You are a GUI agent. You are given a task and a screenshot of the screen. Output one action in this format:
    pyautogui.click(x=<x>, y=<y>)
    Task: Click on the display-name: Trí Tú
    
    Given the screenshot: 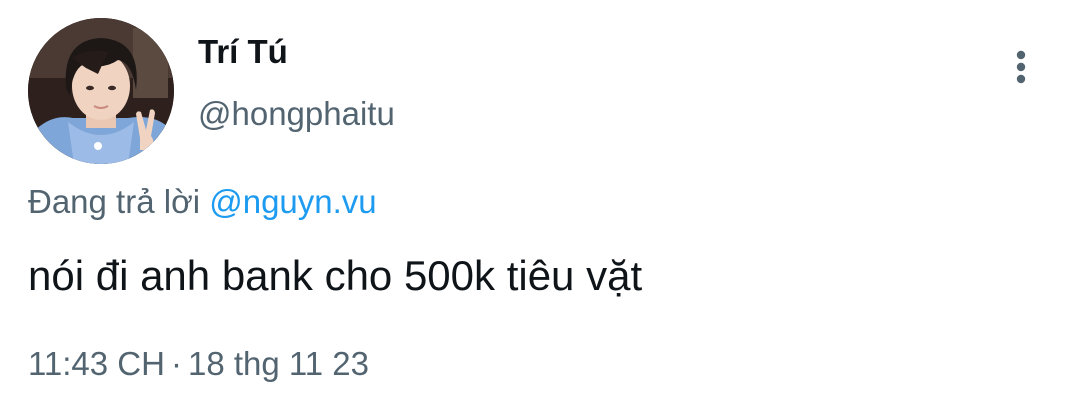 What is the action you would take?
    pyautogui.click(x=243, y=52)
    